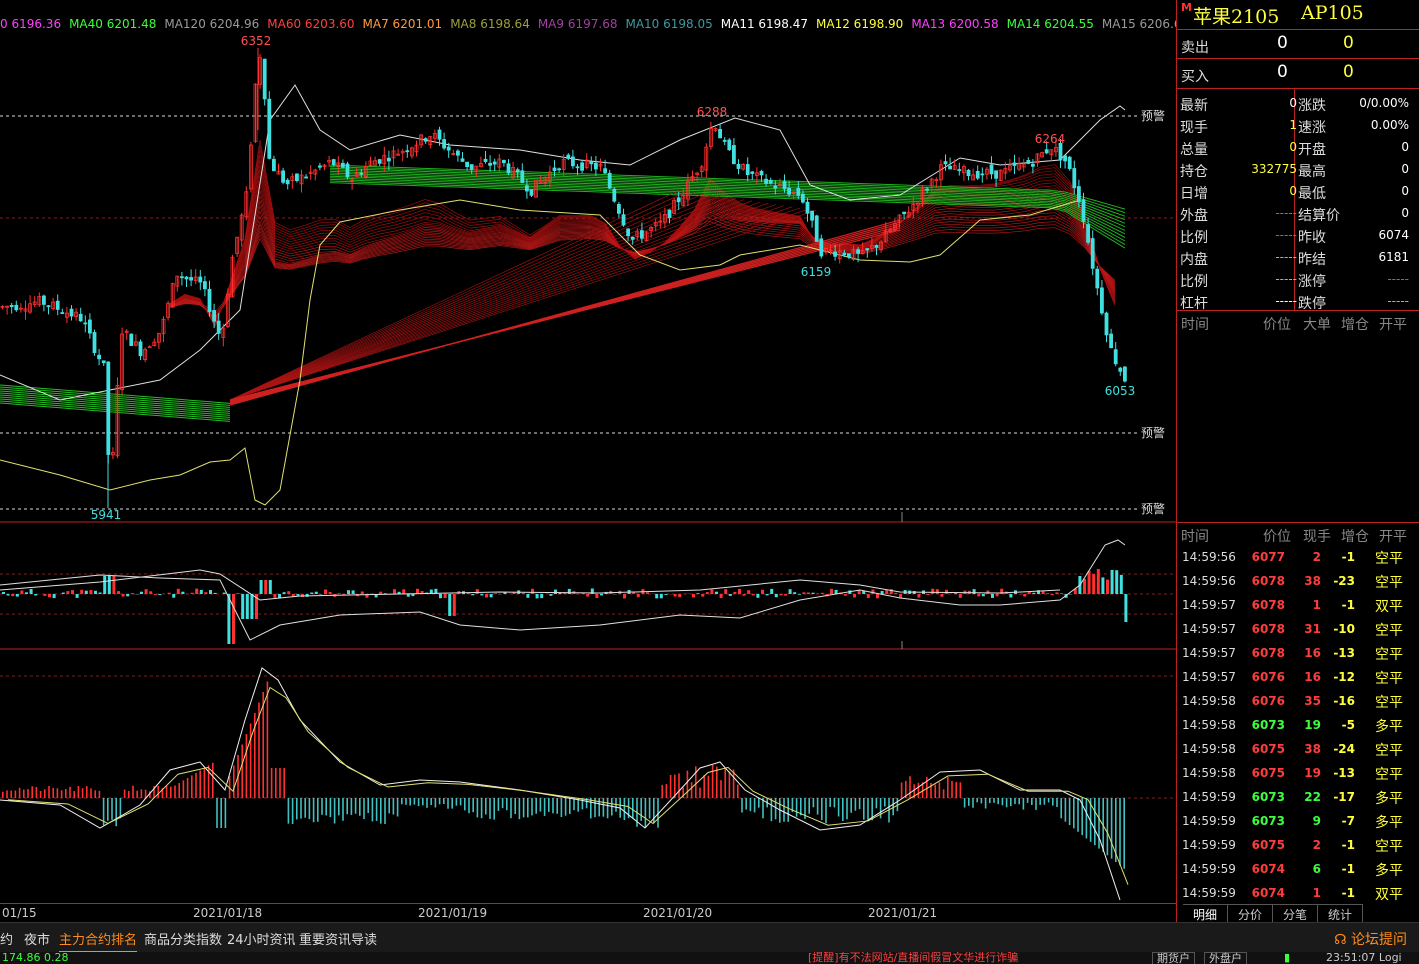 Image resolution: width=1419 pixels, height=964 pixels. I want to click on ma-legend-item: MA60 6203.60, so click(310, 24).